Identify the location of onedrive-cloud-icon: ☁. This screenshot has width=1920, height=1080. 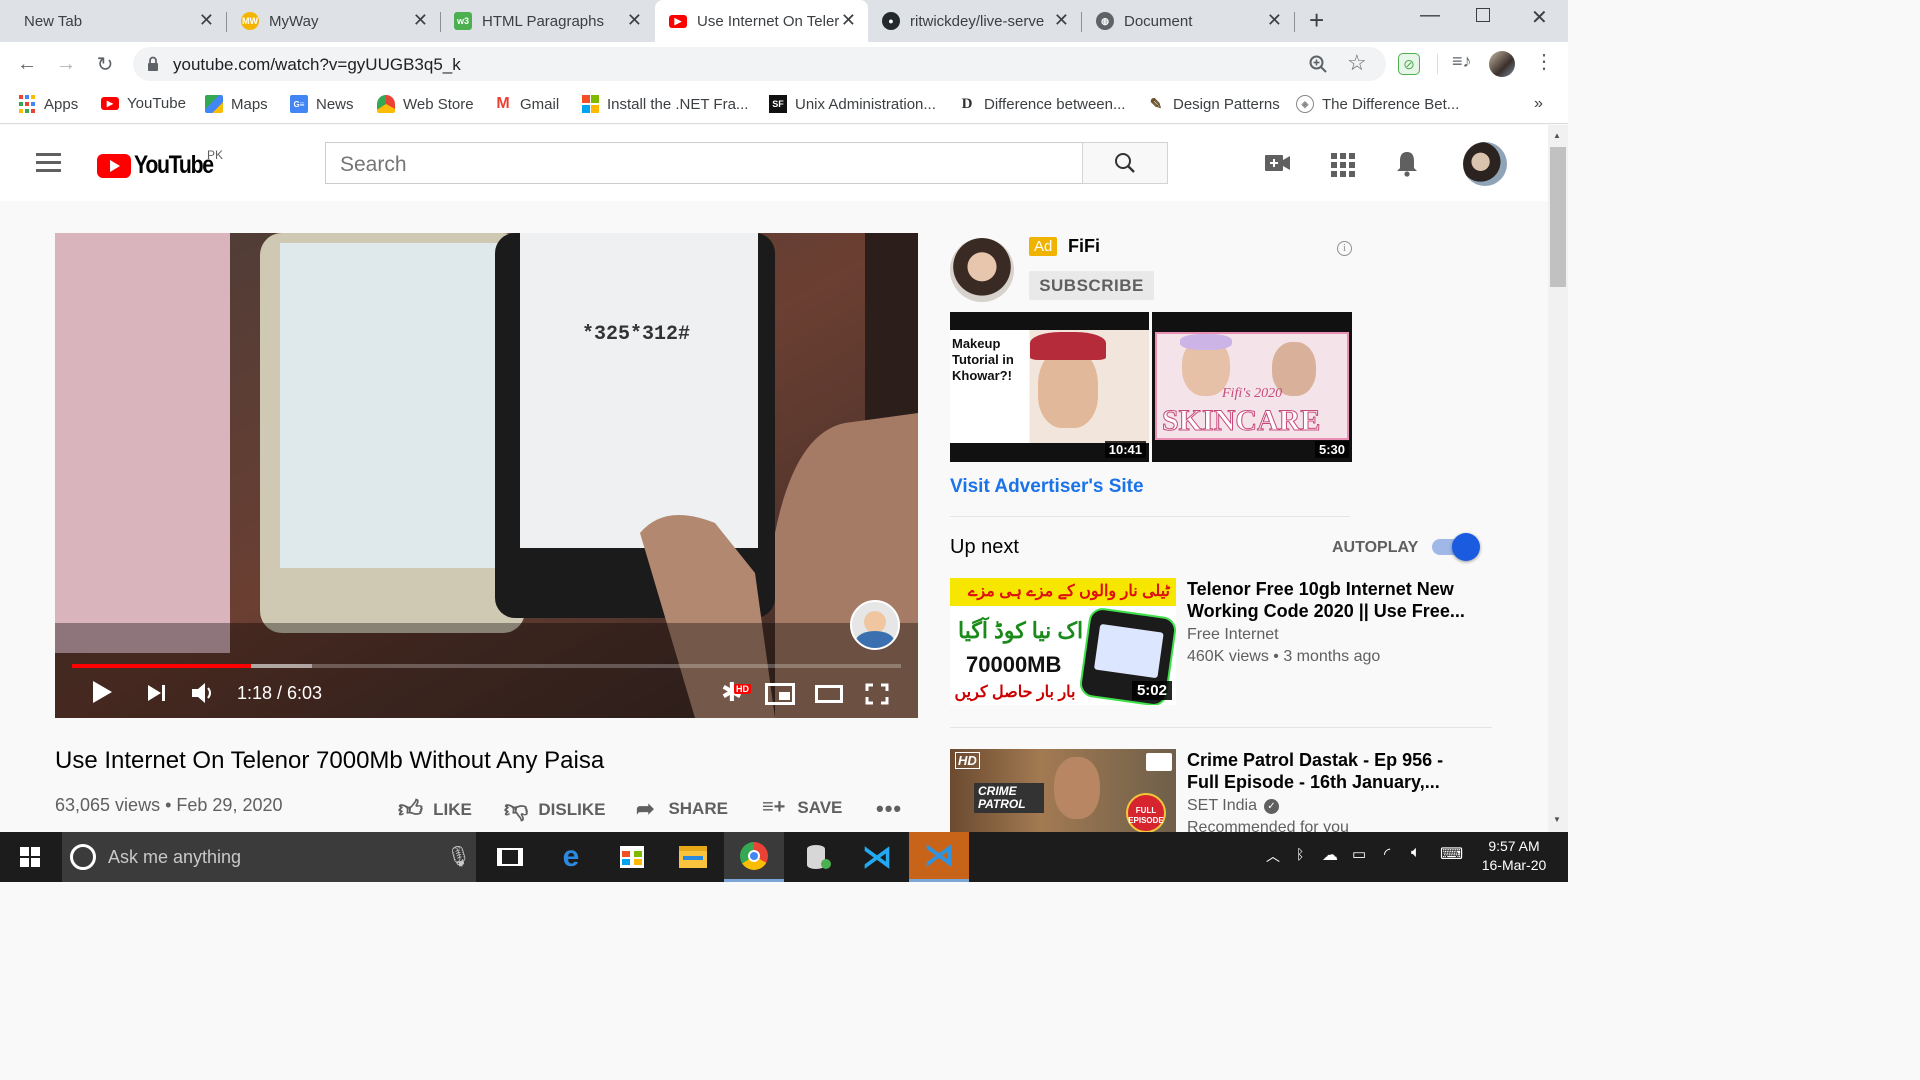
(1330, 855).